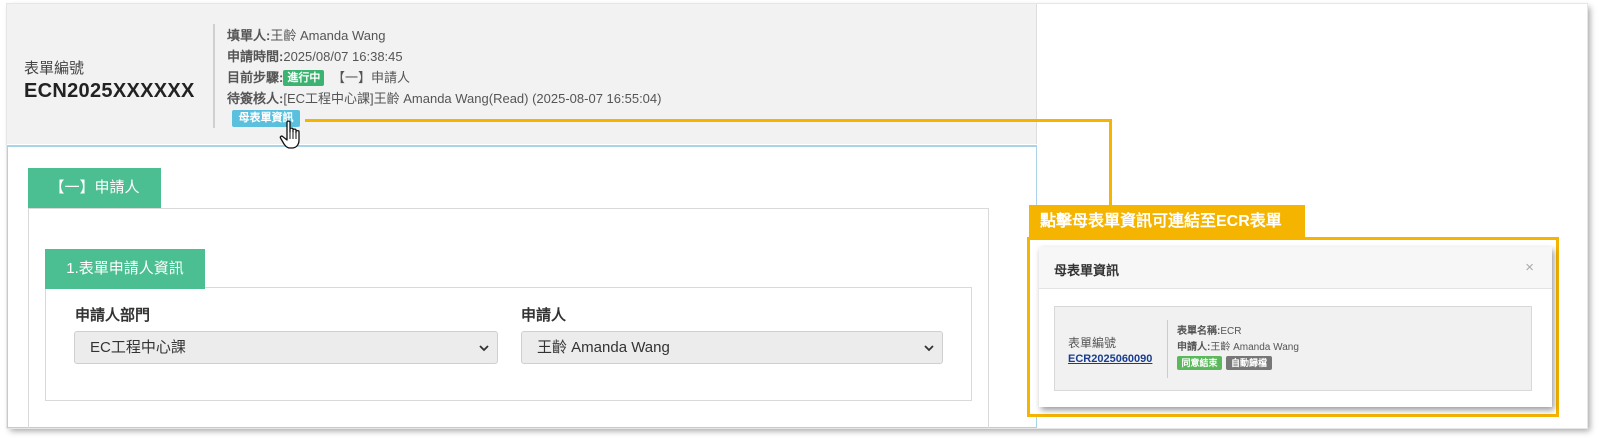 The image size is (1599, 438). What do you see at coordinates (1167, 221) in the screenshot?
I see `callout-title: 點擊母表單資訊可連結至ECR表單` at bounding box center [1167, 221].